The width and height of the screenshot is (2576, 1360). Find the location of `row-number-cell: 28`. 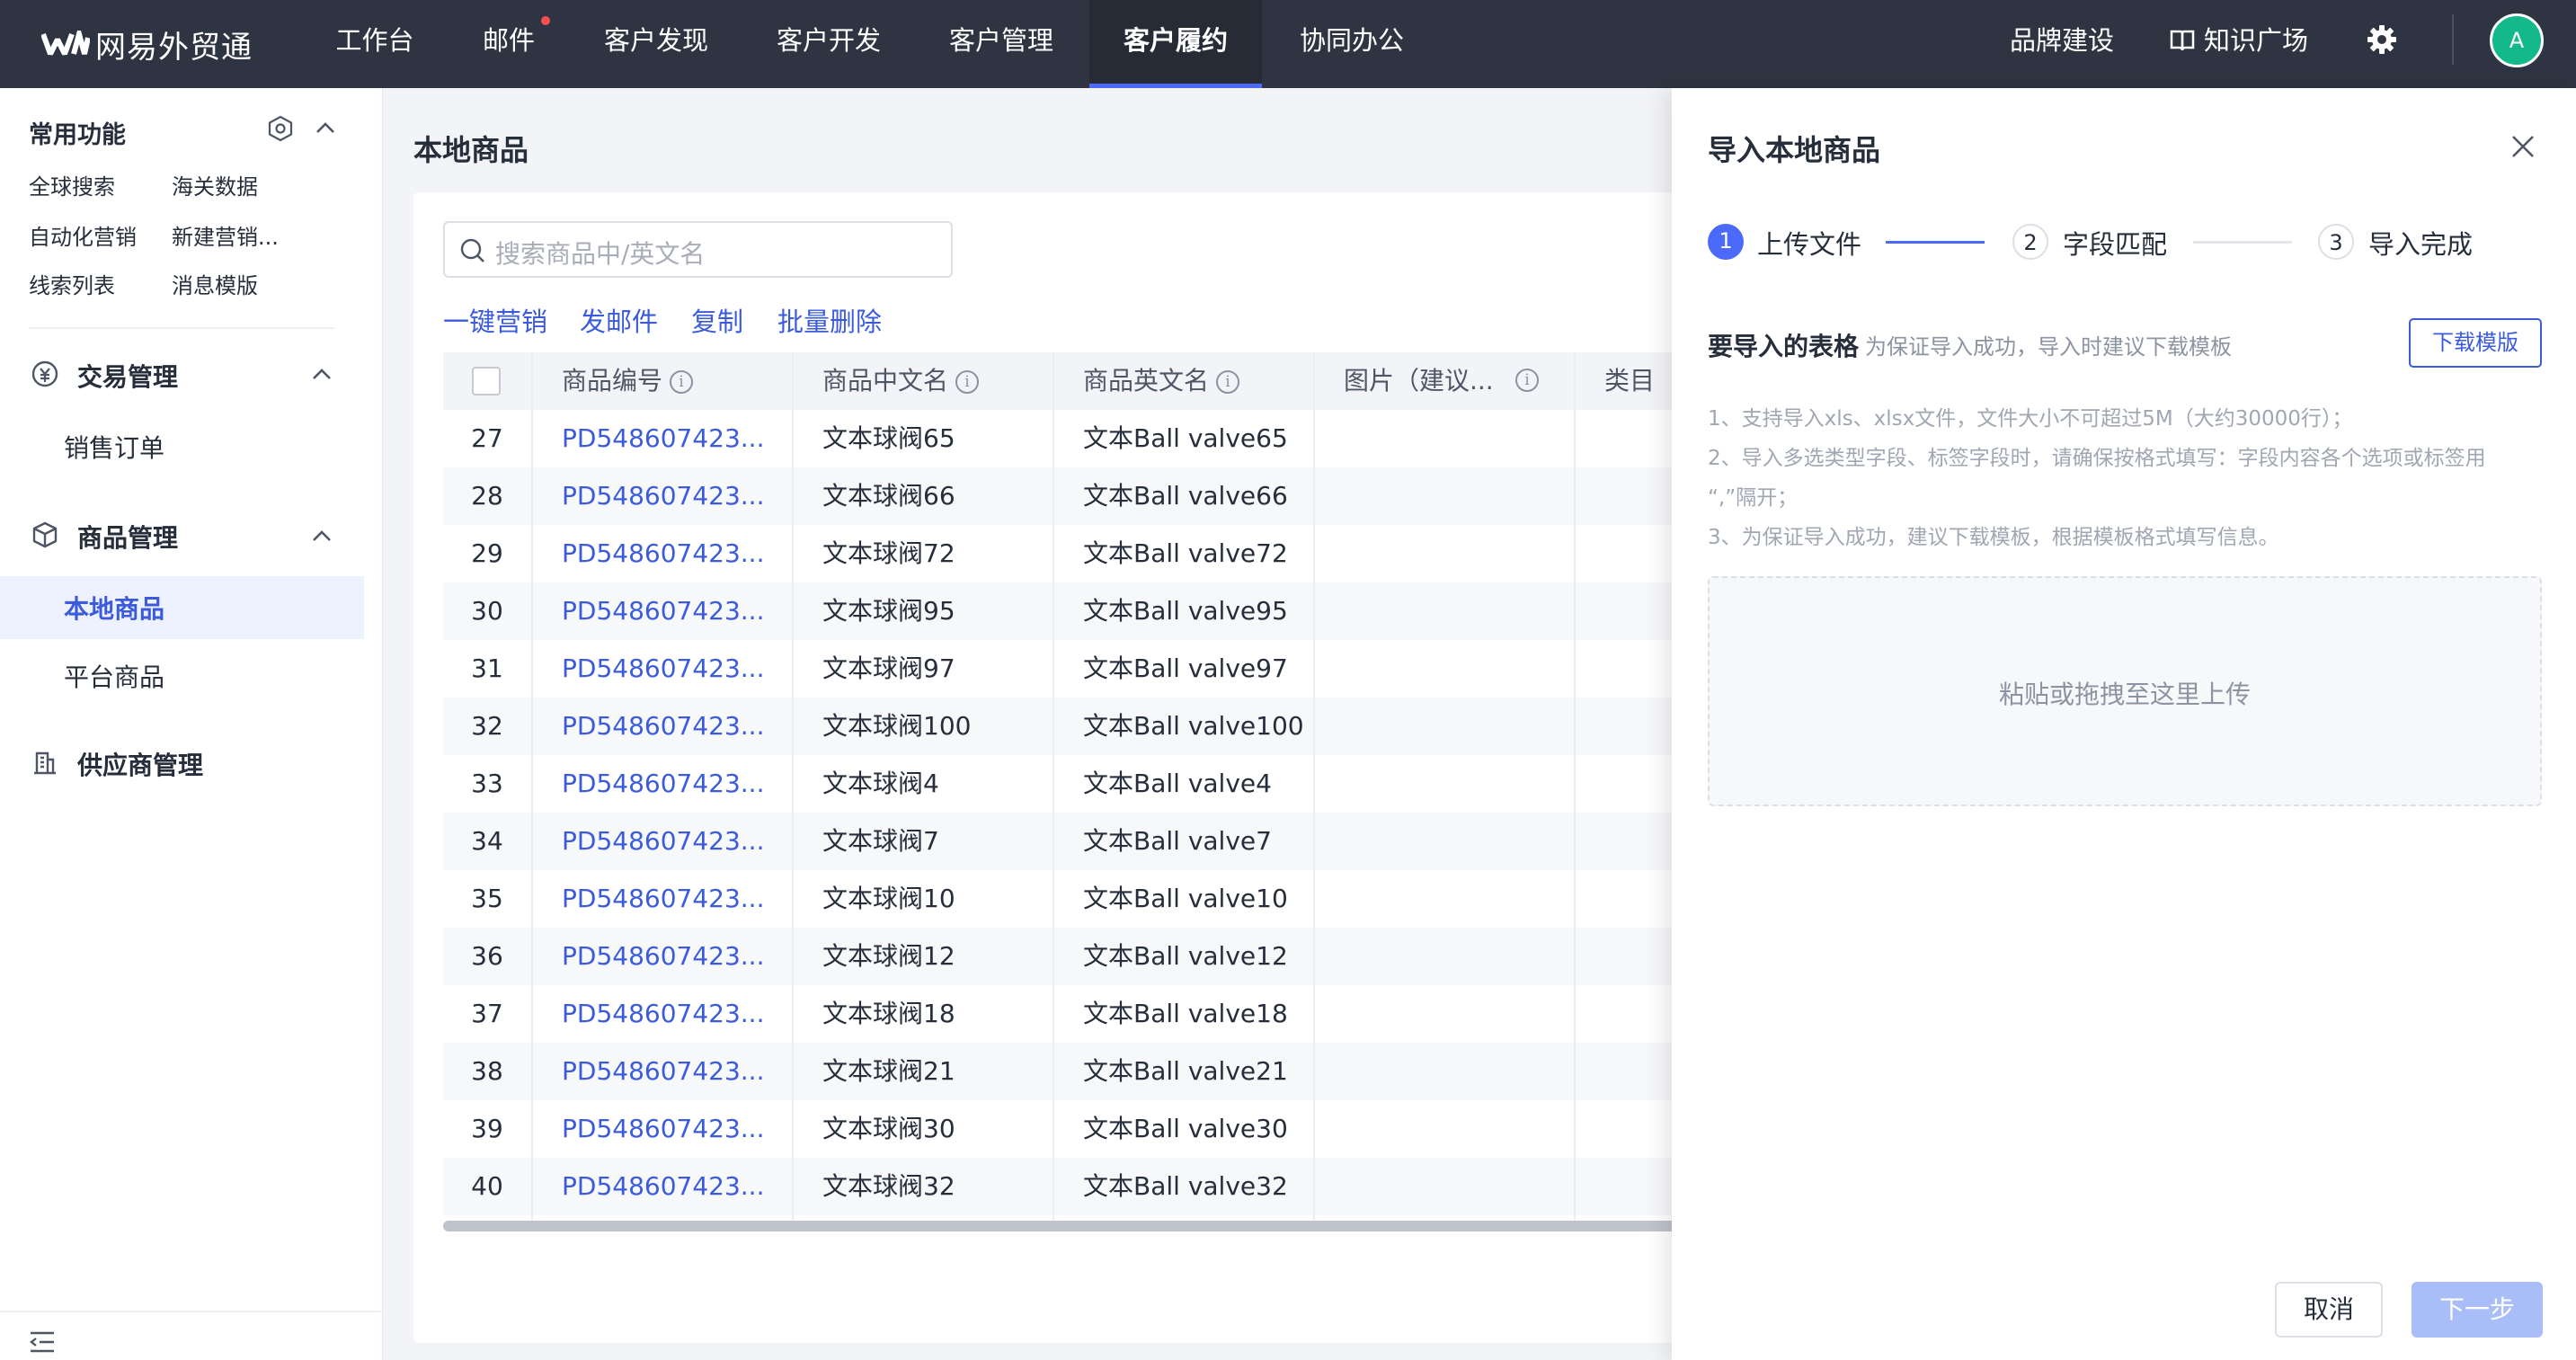

row-number-cell: 28 is located at coordinates (487, 496).